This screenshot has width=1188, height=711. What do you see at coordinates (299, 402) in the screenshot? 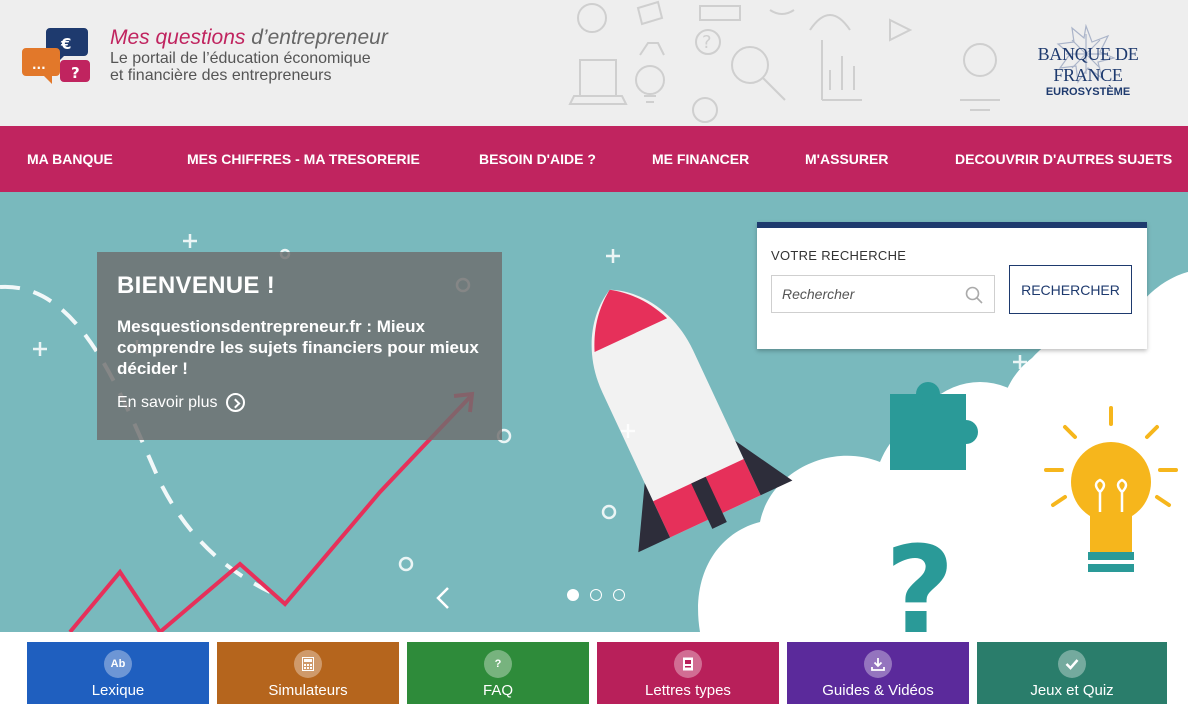
I see `learn-more-link: En savoir plus` at bounding box center [299, 402].